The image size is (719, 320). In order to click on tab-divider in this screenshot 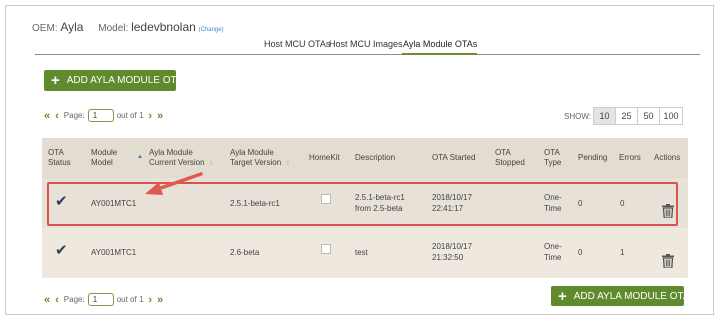, I will do `click(367, 54)`.